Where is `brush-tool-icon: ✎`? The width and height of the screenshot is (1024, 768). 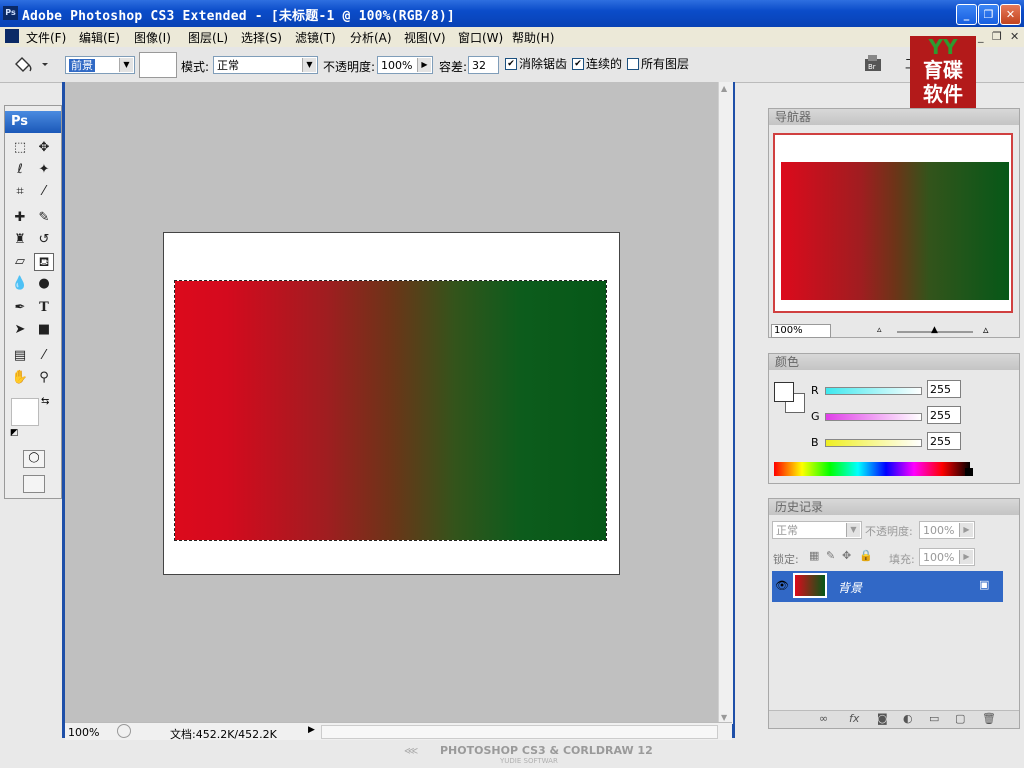 brush-tool-icon: ✎ is located at coordinates (44, 218).